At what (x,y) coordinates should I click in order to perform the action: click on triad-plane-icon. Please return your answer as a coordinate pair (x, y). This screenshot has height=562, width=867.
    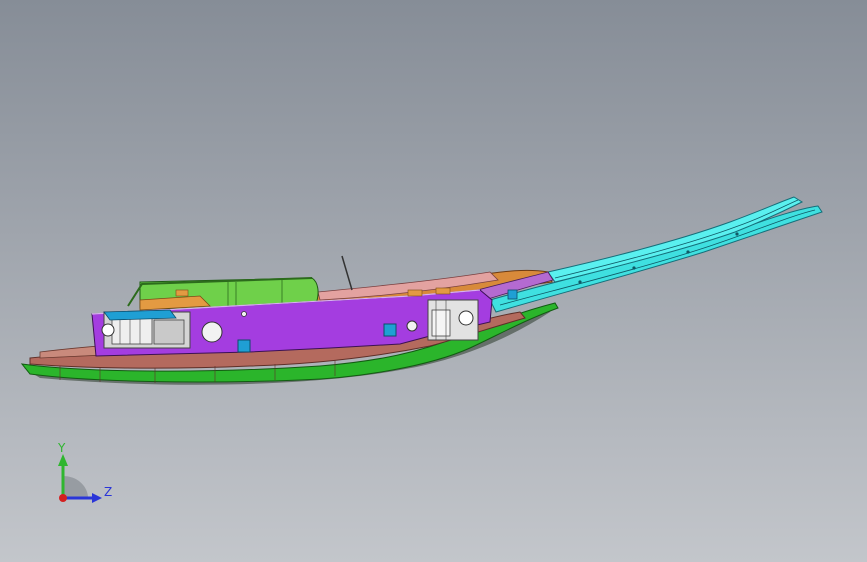
    Looking at the image, I should click on (75, 487).